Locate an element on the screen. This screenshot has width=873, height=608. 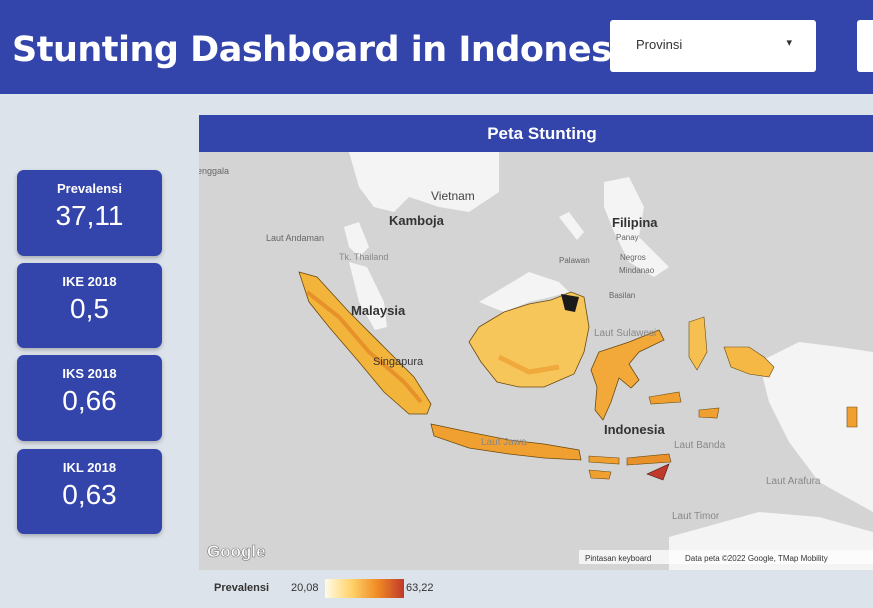
map-label: Filipina is located at coordinates (635, 222).